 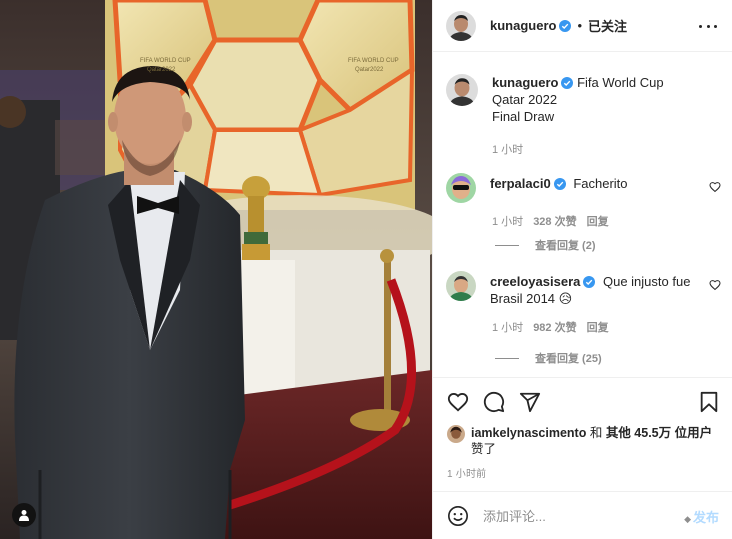 What do you see at coordinates (687, 519) in the screenshot?
I see `post-arrow-icon: ◆` at bounding box center [687, 519].